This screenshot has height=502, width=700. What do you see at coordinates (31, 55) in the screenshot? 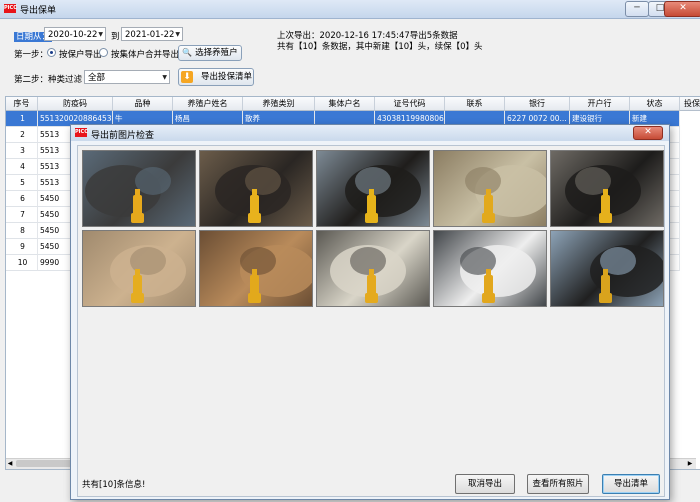
I see `step1-label: 第一步：` at bounding box center [31, 55].